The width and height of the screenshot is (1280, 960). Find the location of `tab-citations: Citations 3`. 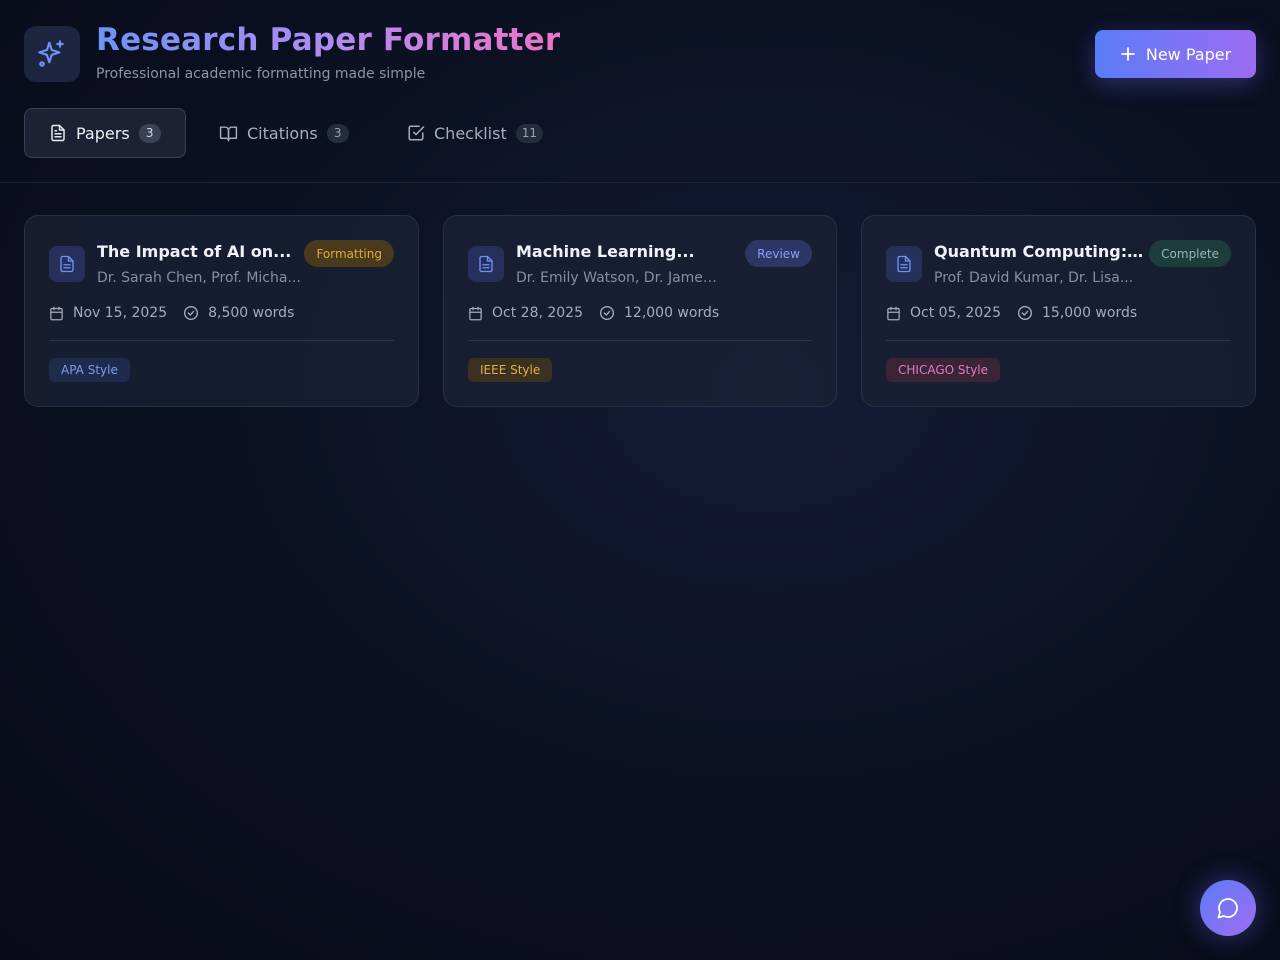

tab-citations: Citations 3 is located at coordinates (284, 133).